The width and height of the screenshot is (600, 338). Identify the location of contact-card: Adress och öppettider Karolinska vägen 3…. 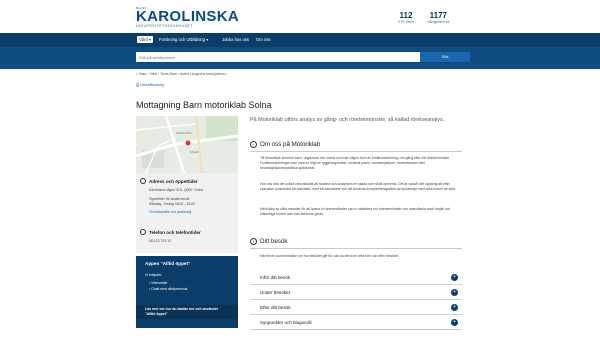
(187, 213).